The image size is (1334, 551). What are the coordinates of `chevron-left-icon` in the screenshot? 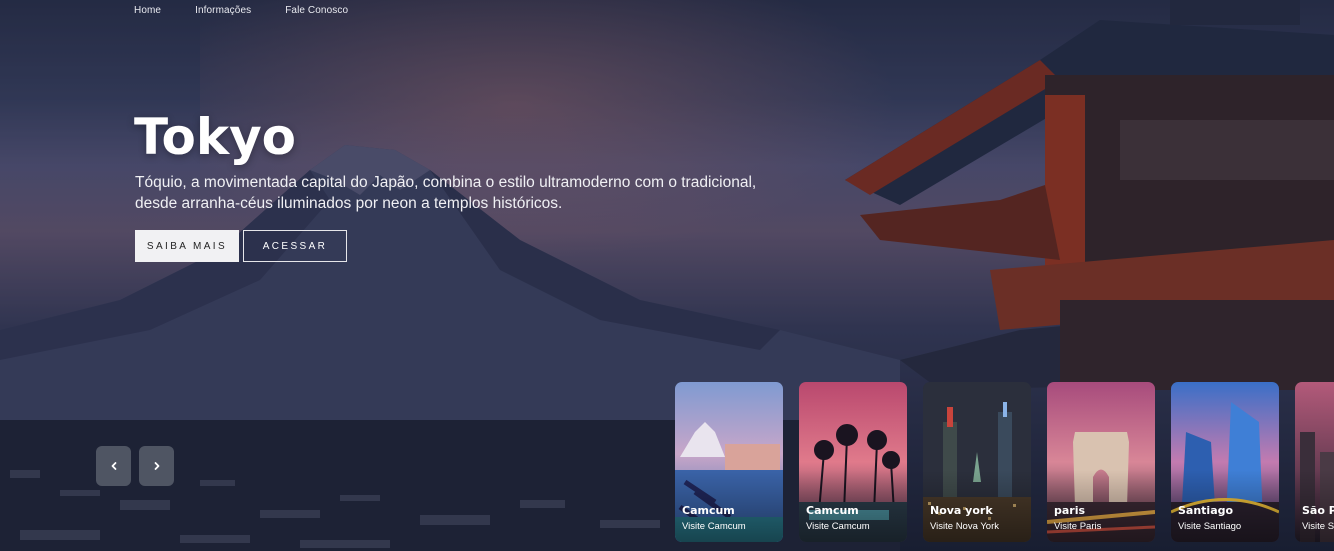 It's located at (113, 466).